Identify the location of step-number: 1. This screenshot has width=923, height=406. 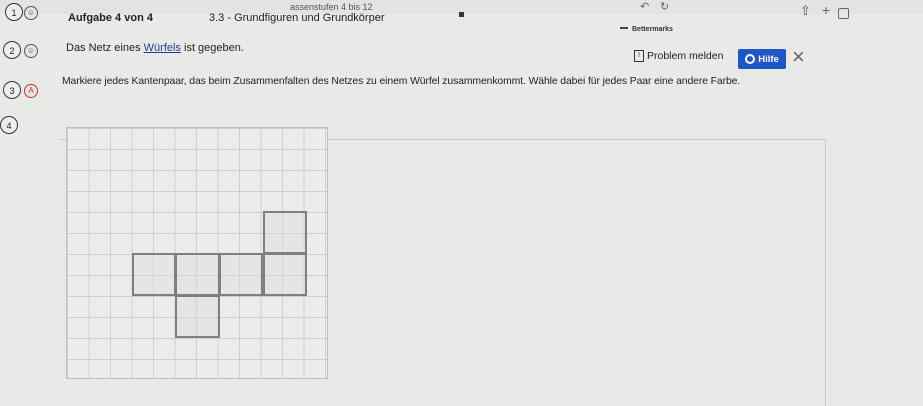
(14, 13).